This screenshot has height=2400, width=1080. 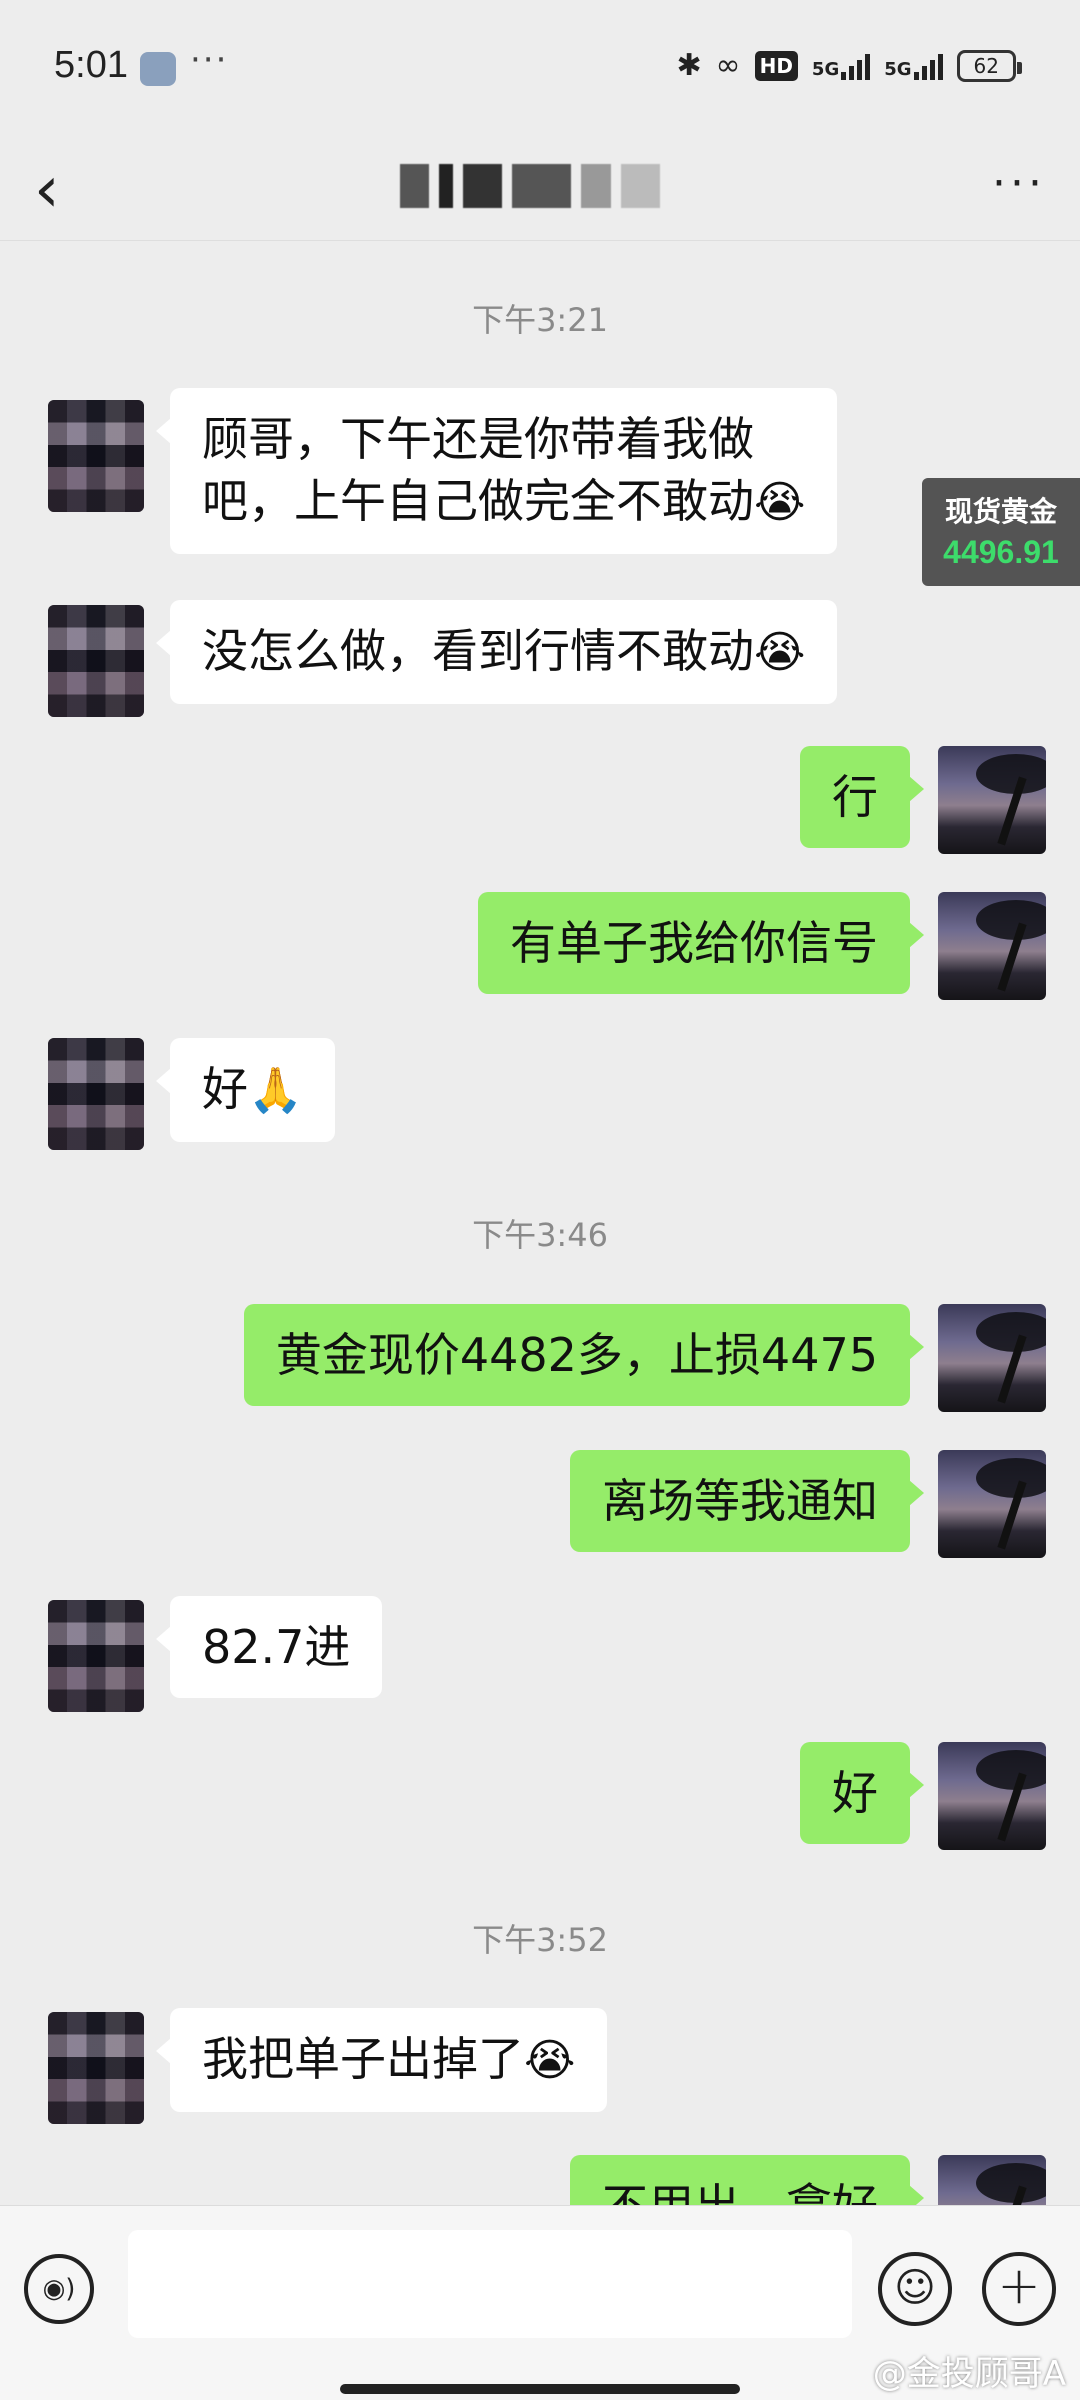 I want to click on network-type-2: 5G, so click(x=898, y=69).